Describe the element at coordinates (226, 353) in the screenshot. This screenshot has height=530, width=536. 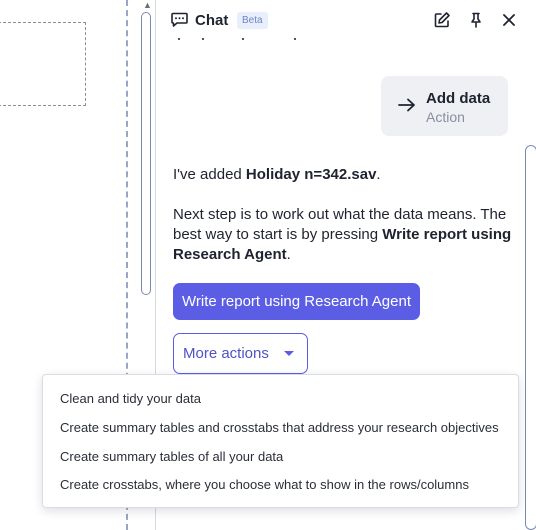
I see `more-actions-label: More actions` at that location.